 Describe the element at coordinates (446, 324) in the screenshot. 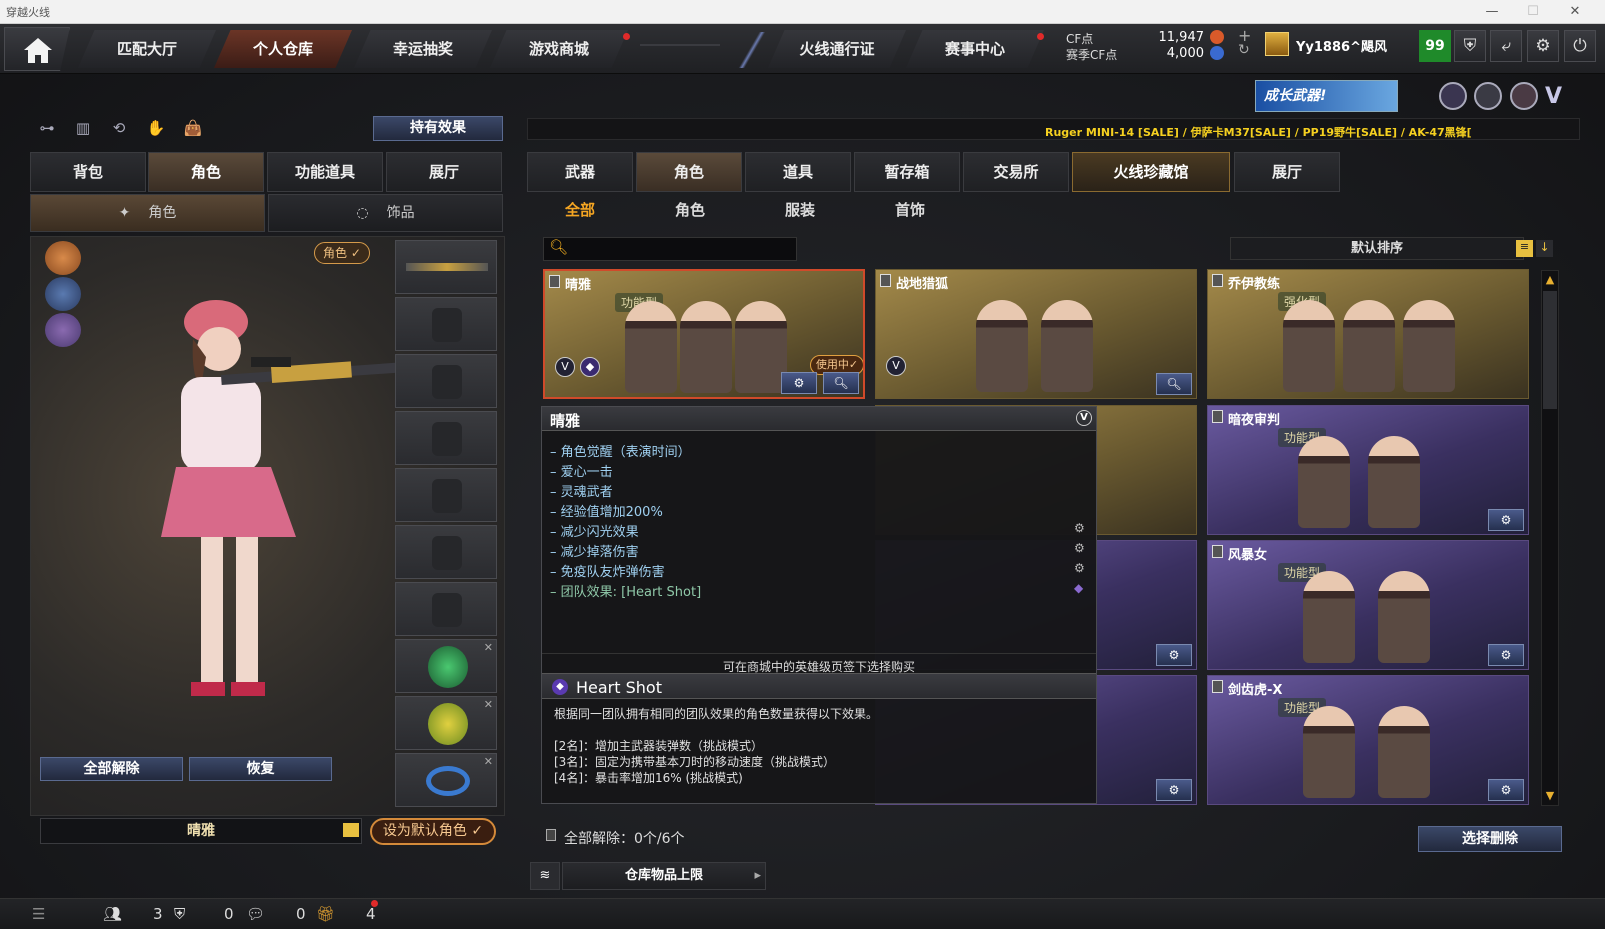

I see `head-slot` at that location.